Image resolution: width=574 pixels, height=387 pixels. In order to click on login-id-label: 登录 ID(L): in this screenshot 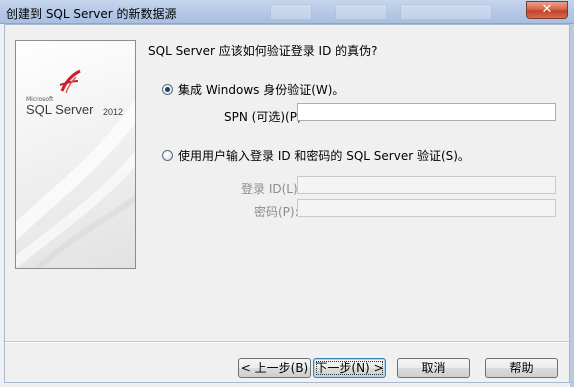, I will do `click(271, 189)`.